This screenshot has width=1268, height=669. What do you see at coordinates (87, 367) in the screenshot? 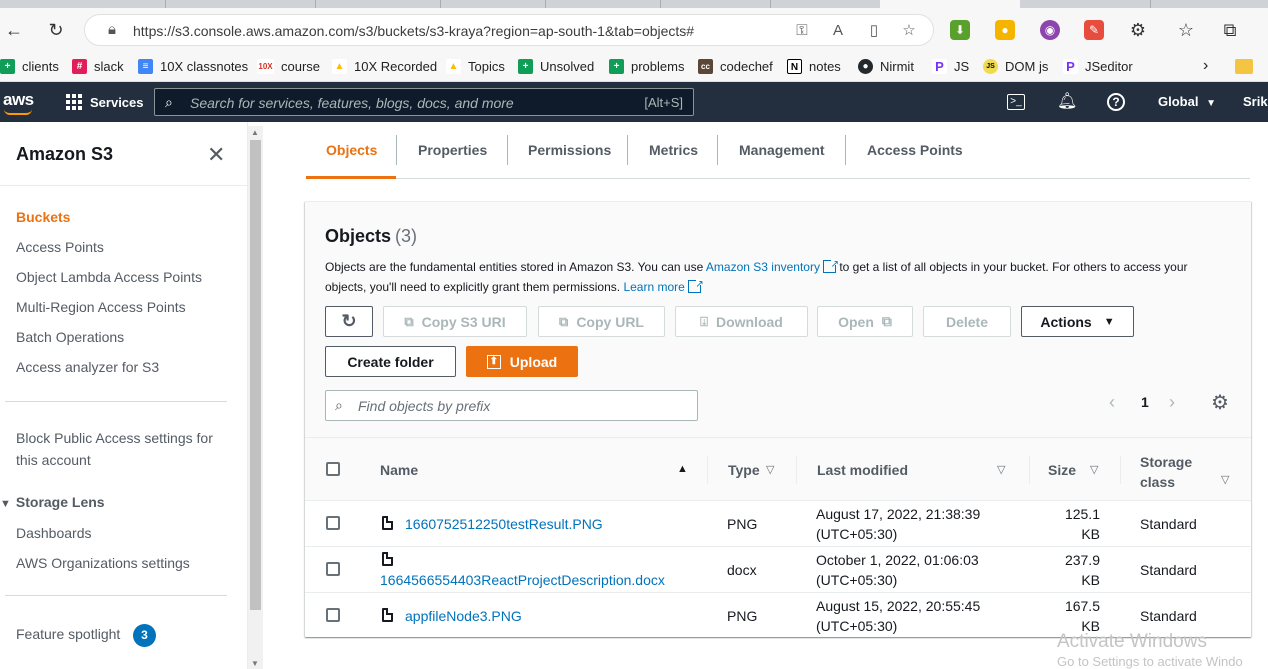
I see `sidebar-item-access-analyzer: Access analyzer for S3` at bounding box center [87, 367].